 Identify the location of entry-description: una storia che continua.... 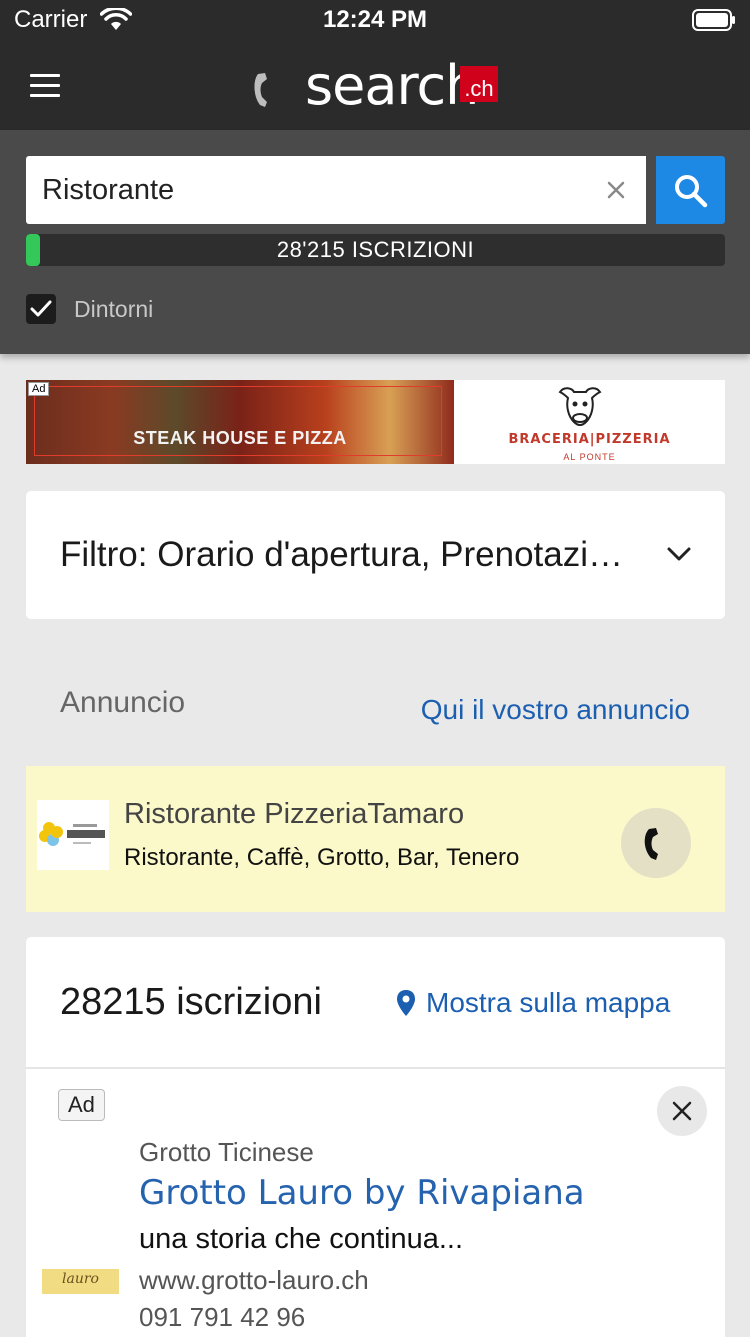
(301, 1239).